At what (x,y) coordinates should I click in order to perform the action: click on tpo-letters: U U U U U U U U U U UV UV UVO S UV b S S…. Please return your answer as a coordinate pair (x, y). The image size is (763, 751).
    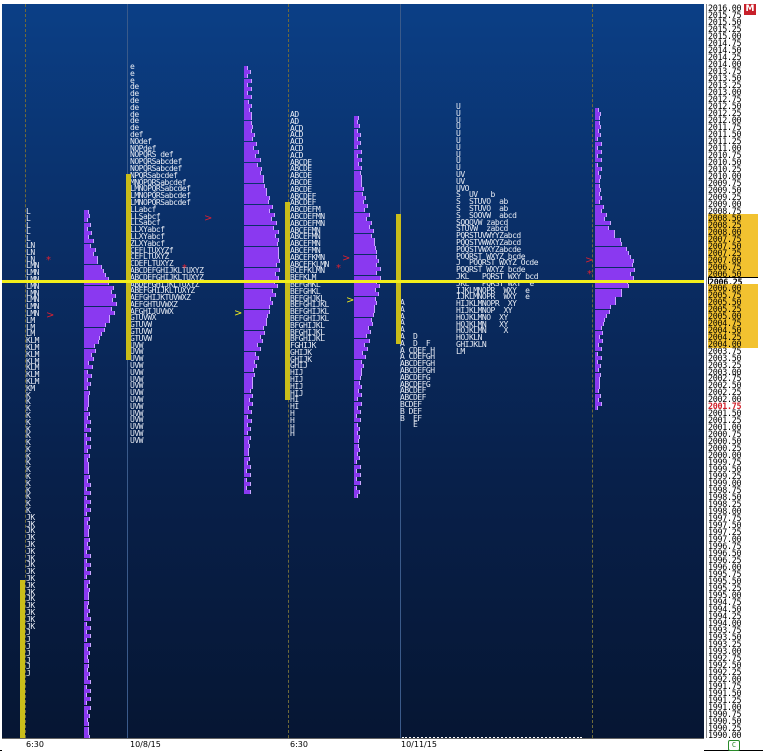
    Looking at the image, I should click on (497, 229).